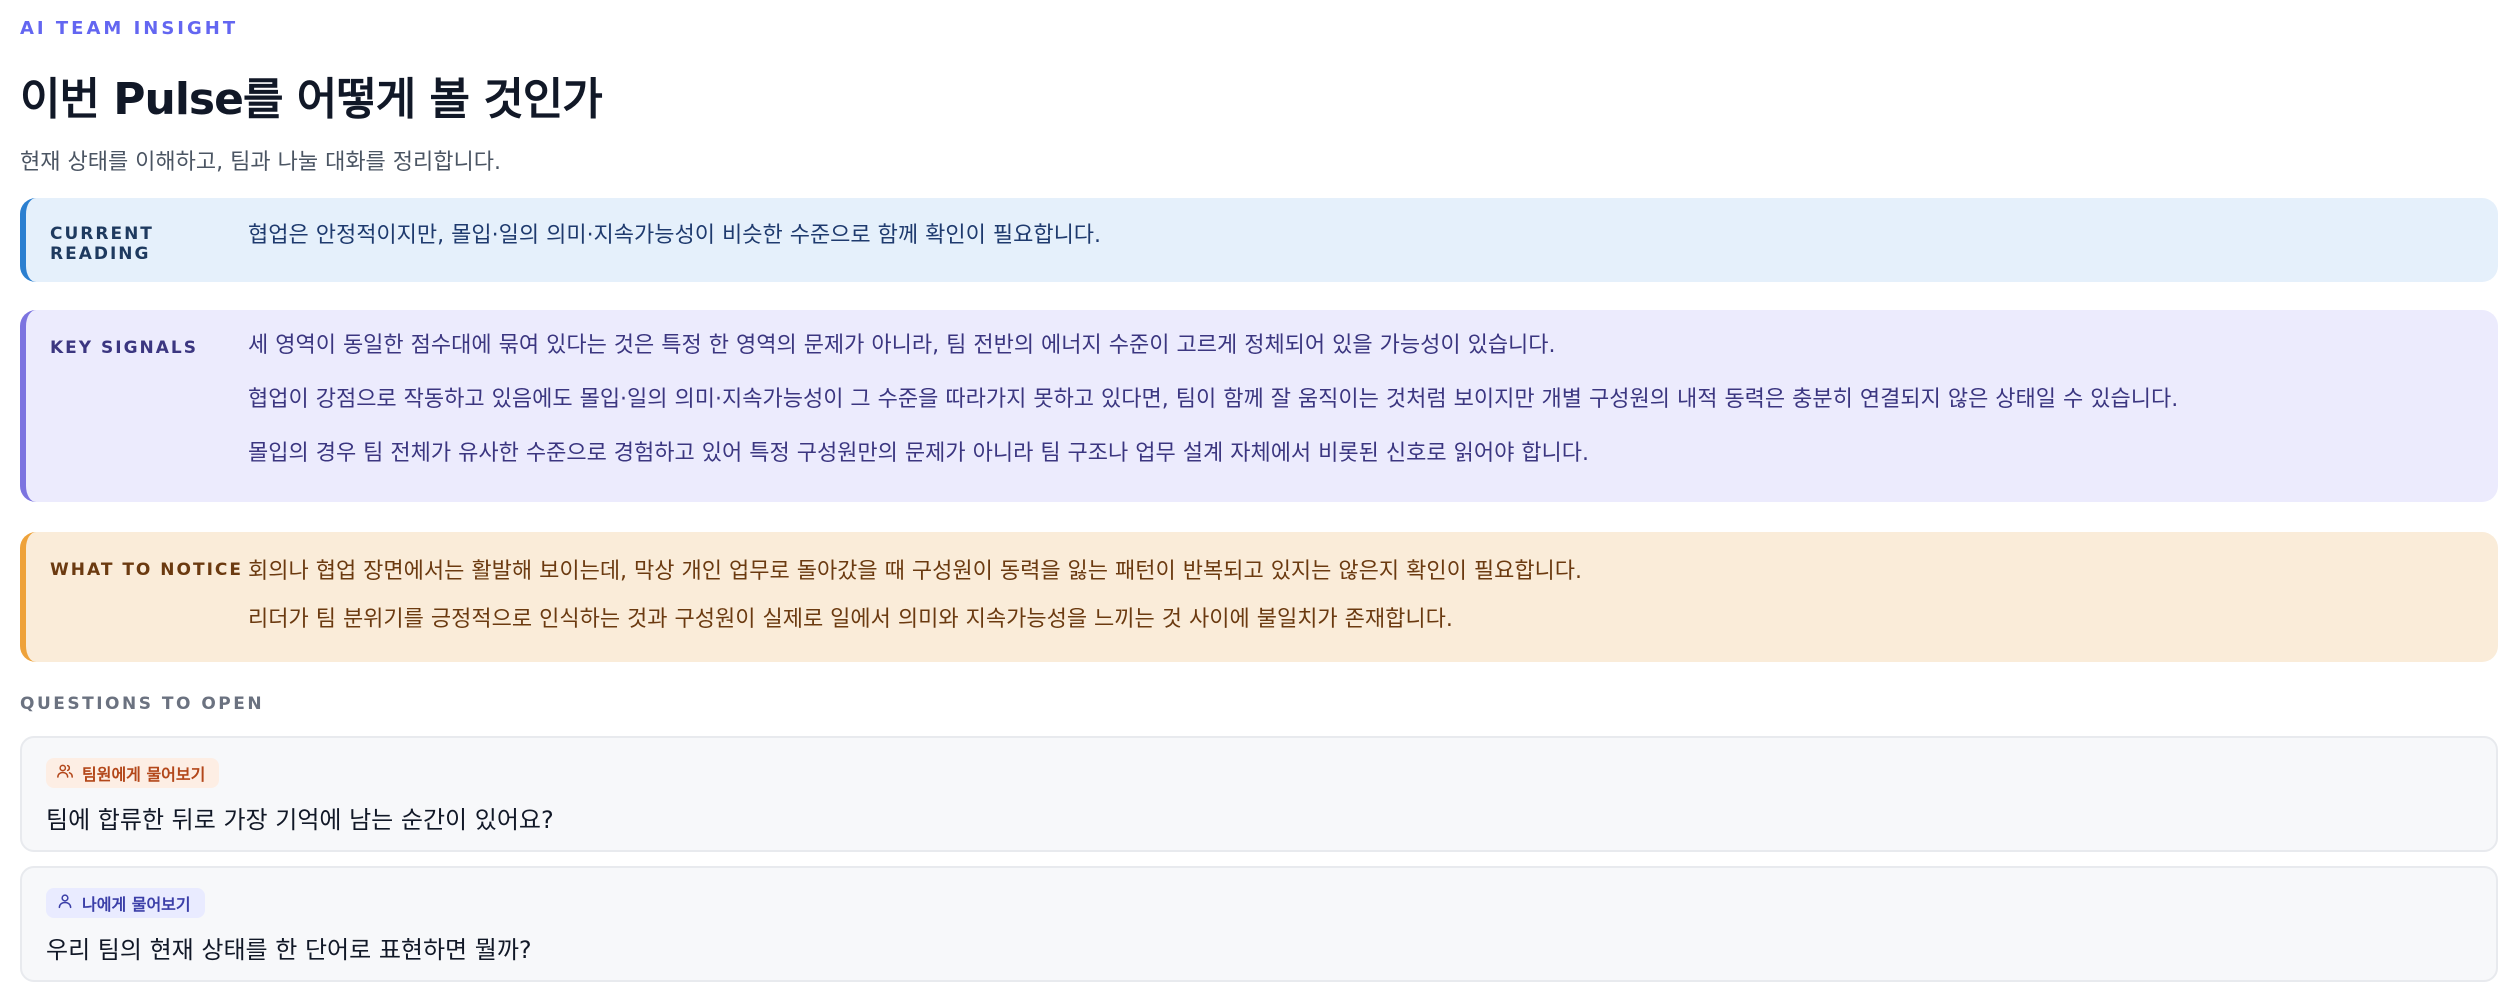  I want to click on current-reading-label: CURRENT READING, so click(102, 244).